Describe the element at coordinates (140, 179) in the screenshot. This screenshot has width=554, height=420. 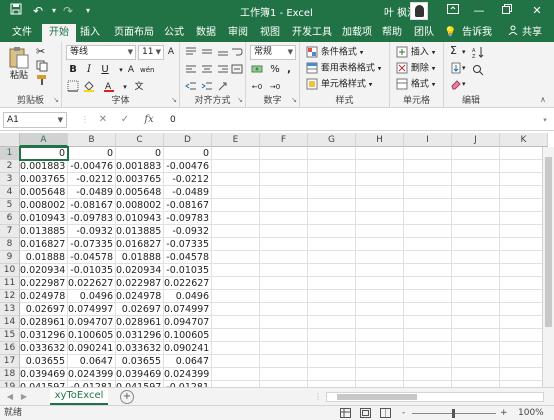
I see `cell: 0.003765` at that location.